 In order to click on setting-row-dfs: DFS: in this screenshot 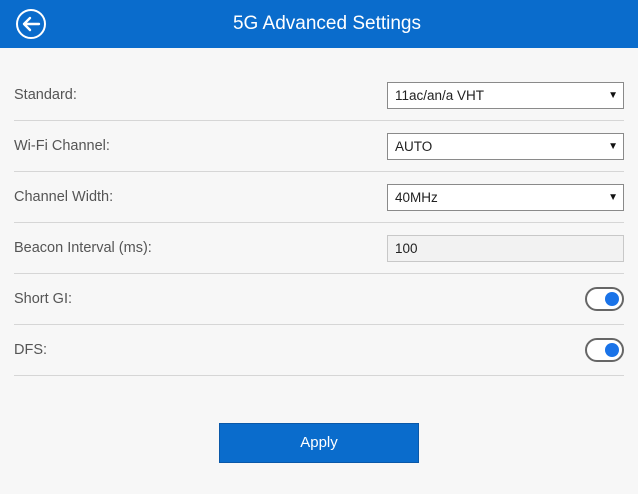, I will do `click(319, 350)`.